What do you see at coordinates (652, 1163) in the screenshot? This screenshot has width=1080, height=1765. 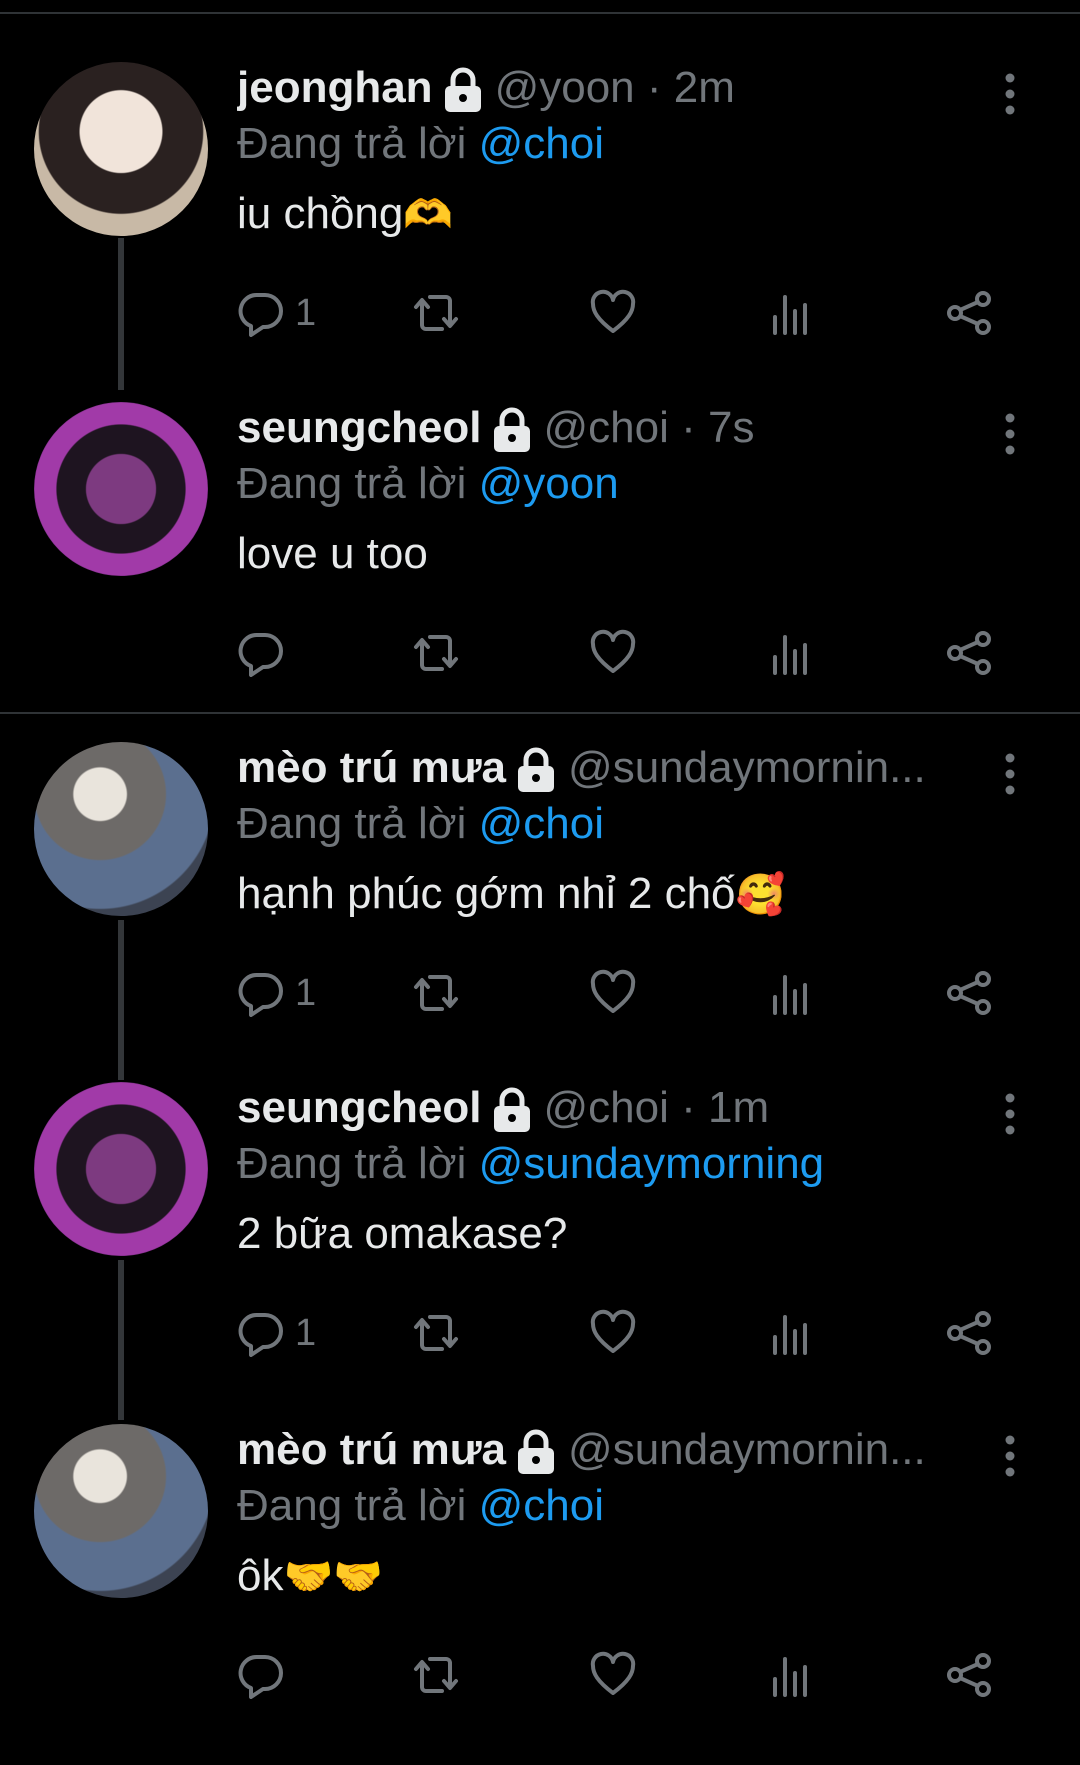 I see `reply-mention: @sundaymorning` at bounding box center [652, 1163].